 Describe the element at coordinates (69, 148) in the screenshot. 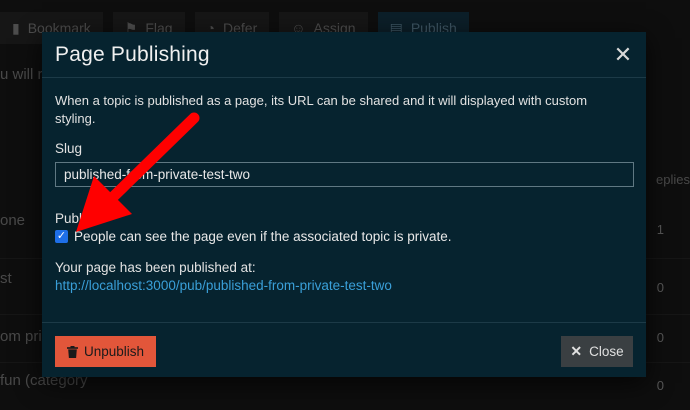

I see `slug-label: Slug` at that location.